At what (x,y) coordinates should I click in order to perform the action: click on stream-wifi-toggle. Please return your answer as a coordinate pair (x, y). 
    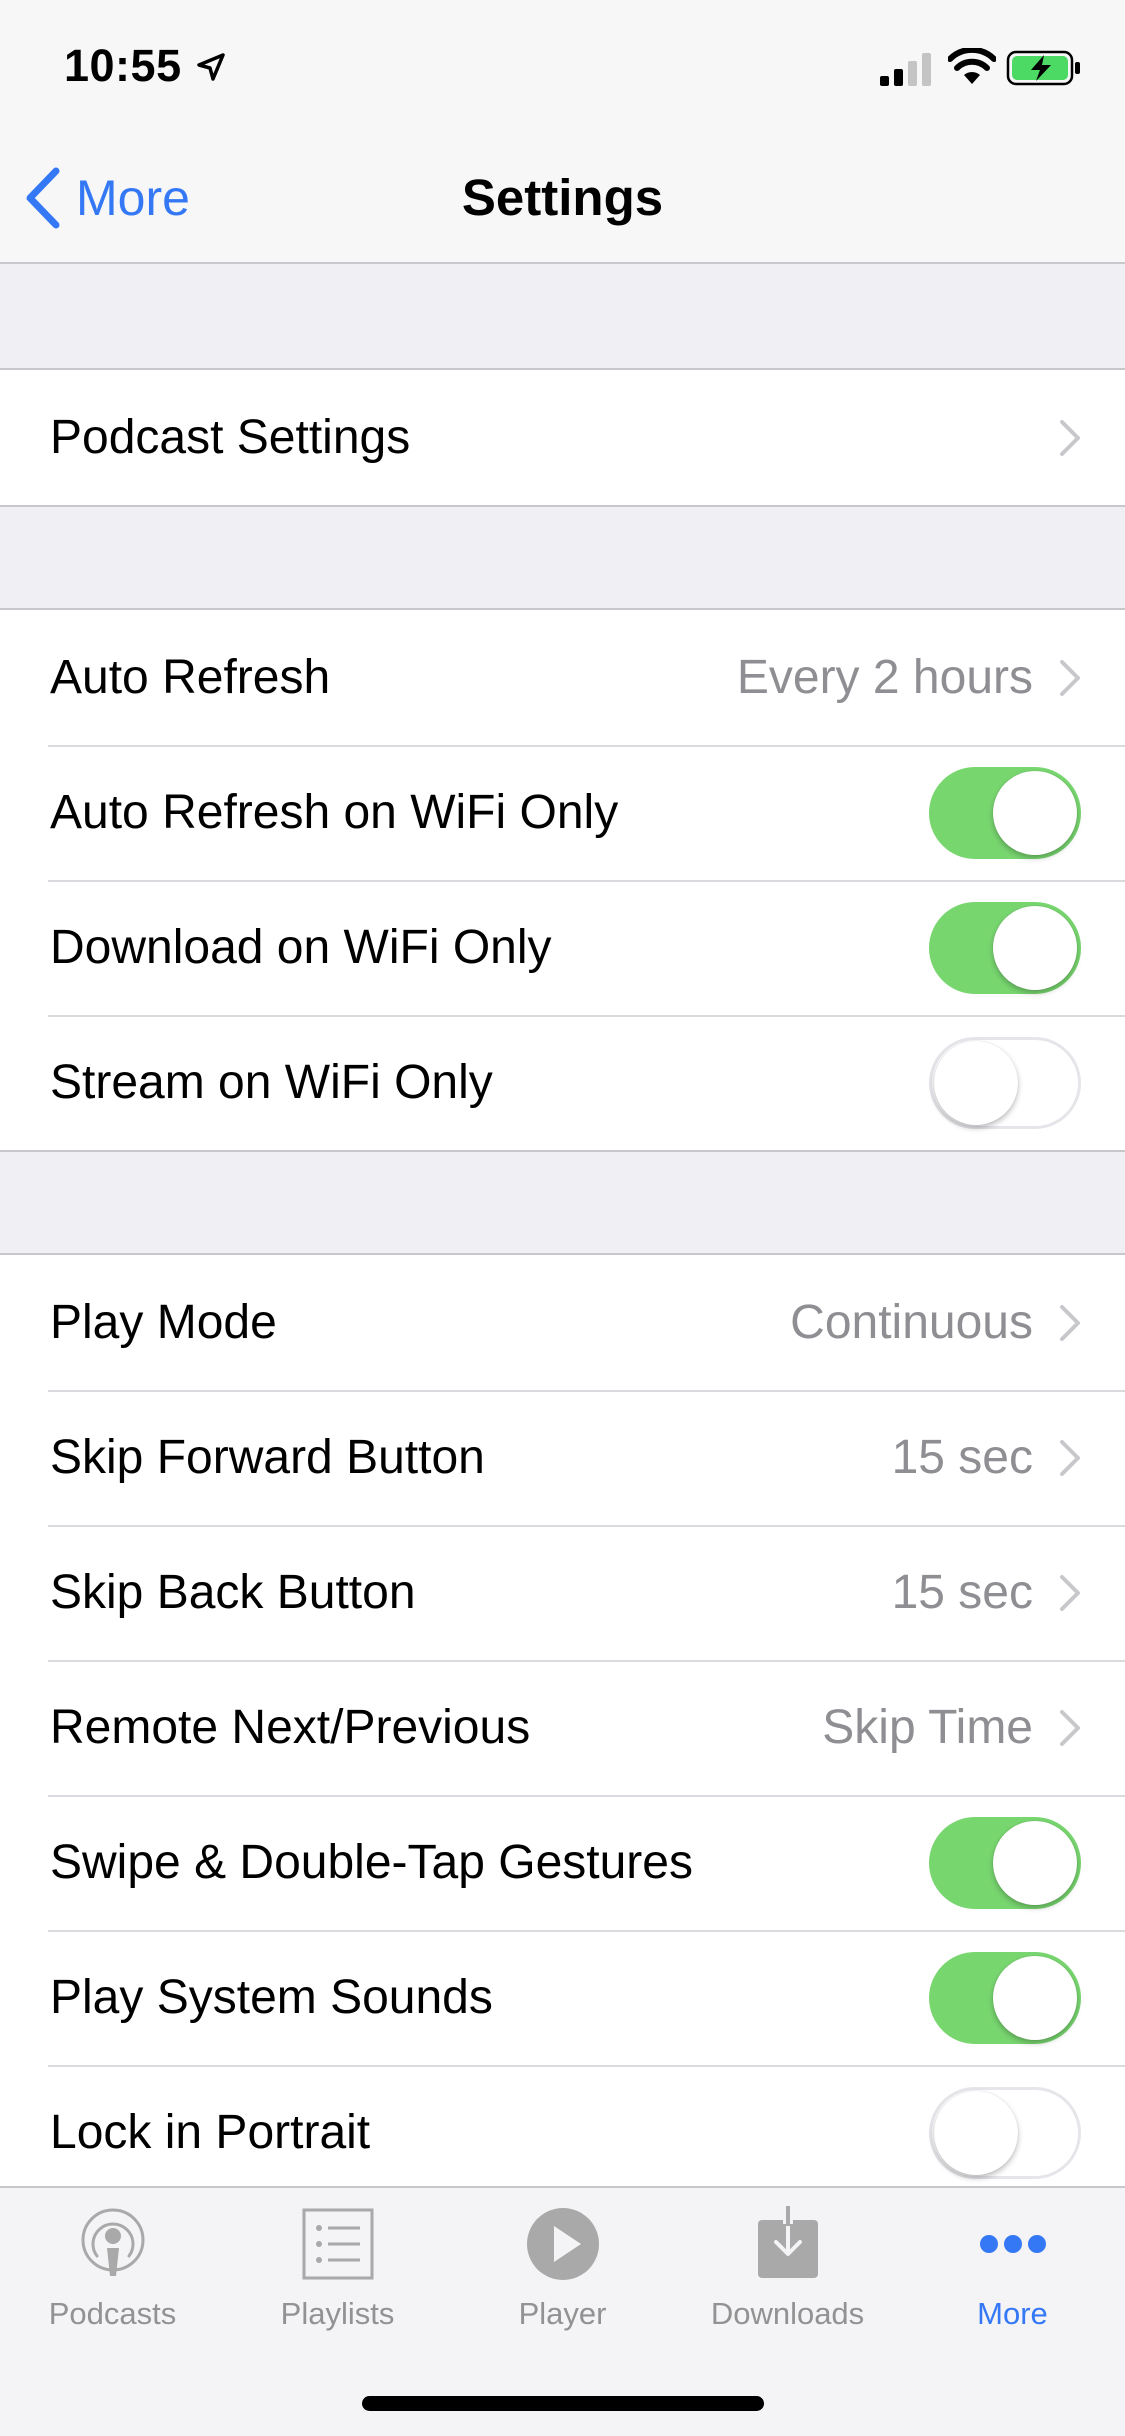
    Looking at the image, I should click on (1005, 1082).